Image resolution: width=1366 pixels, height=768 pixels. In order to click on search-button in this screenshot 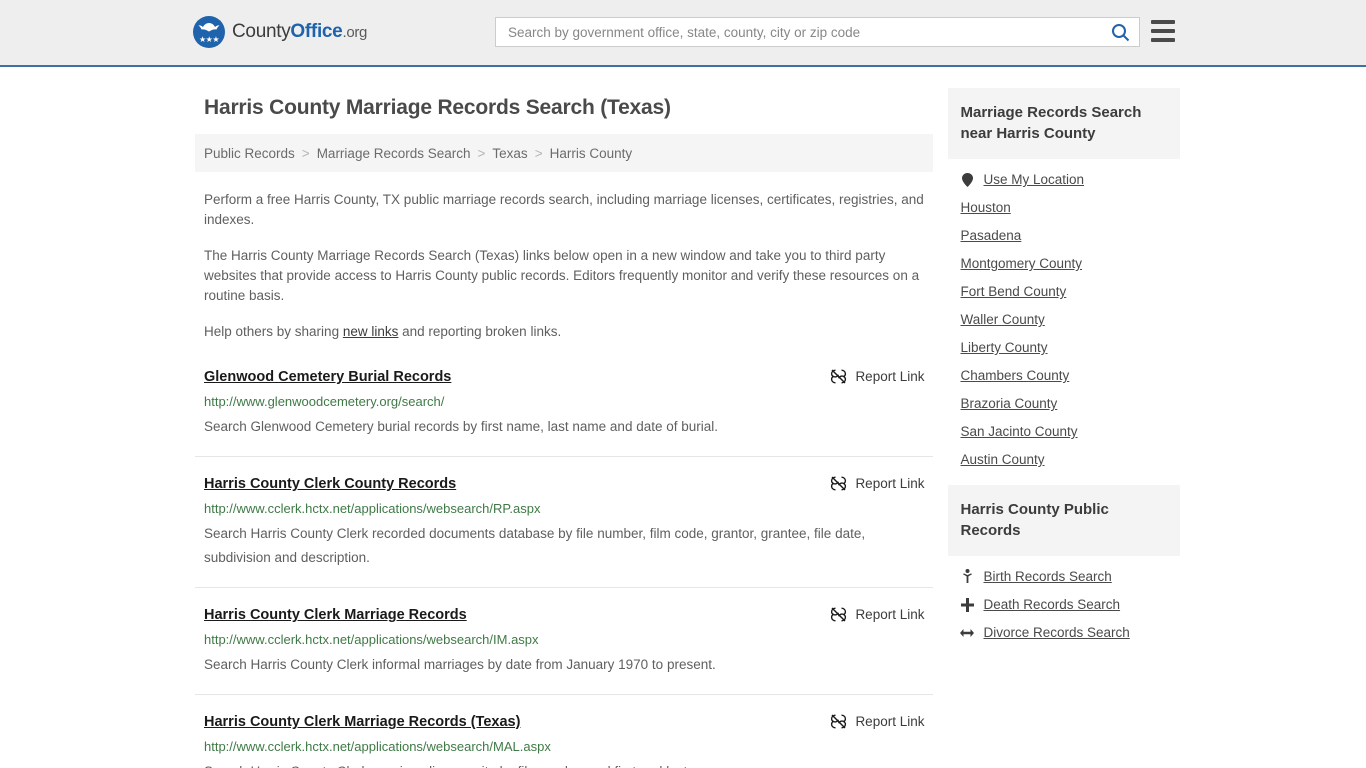, I will do `click(1120, 32)`.